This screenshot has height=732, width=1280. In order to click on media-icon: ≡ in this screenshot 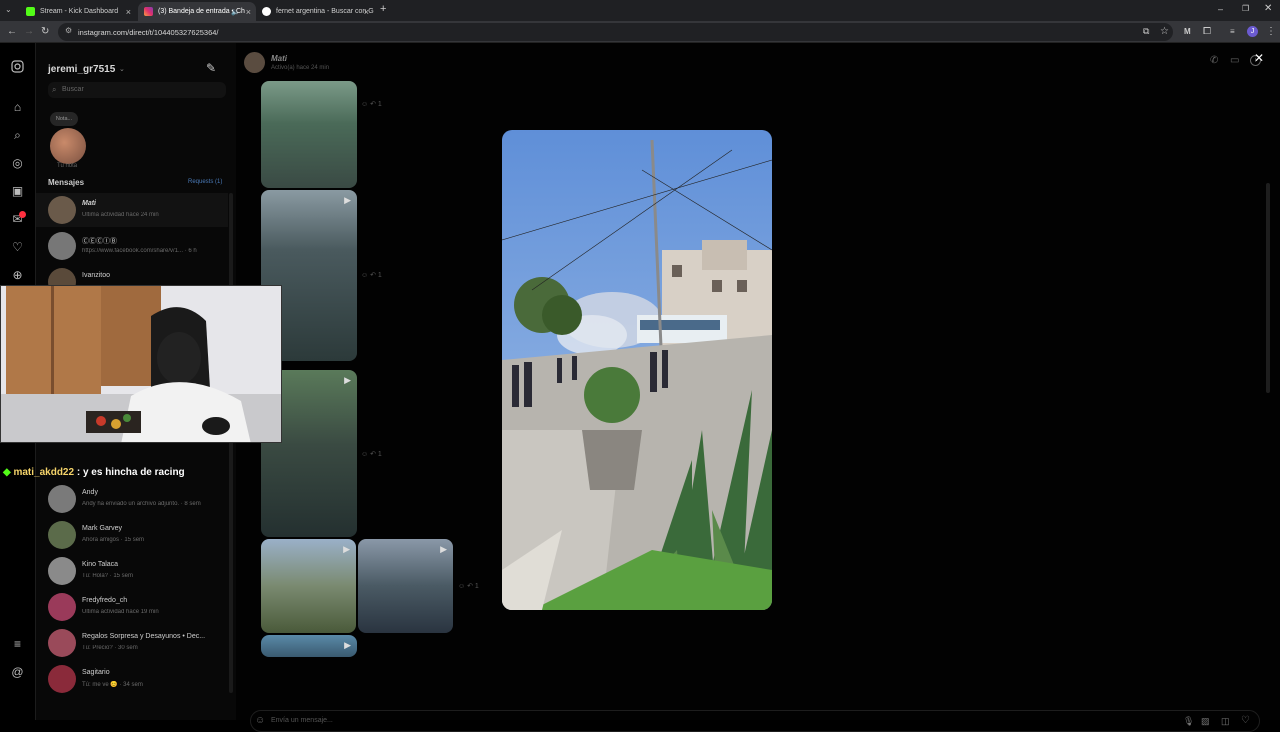, I will do `click(1232, 31)`.